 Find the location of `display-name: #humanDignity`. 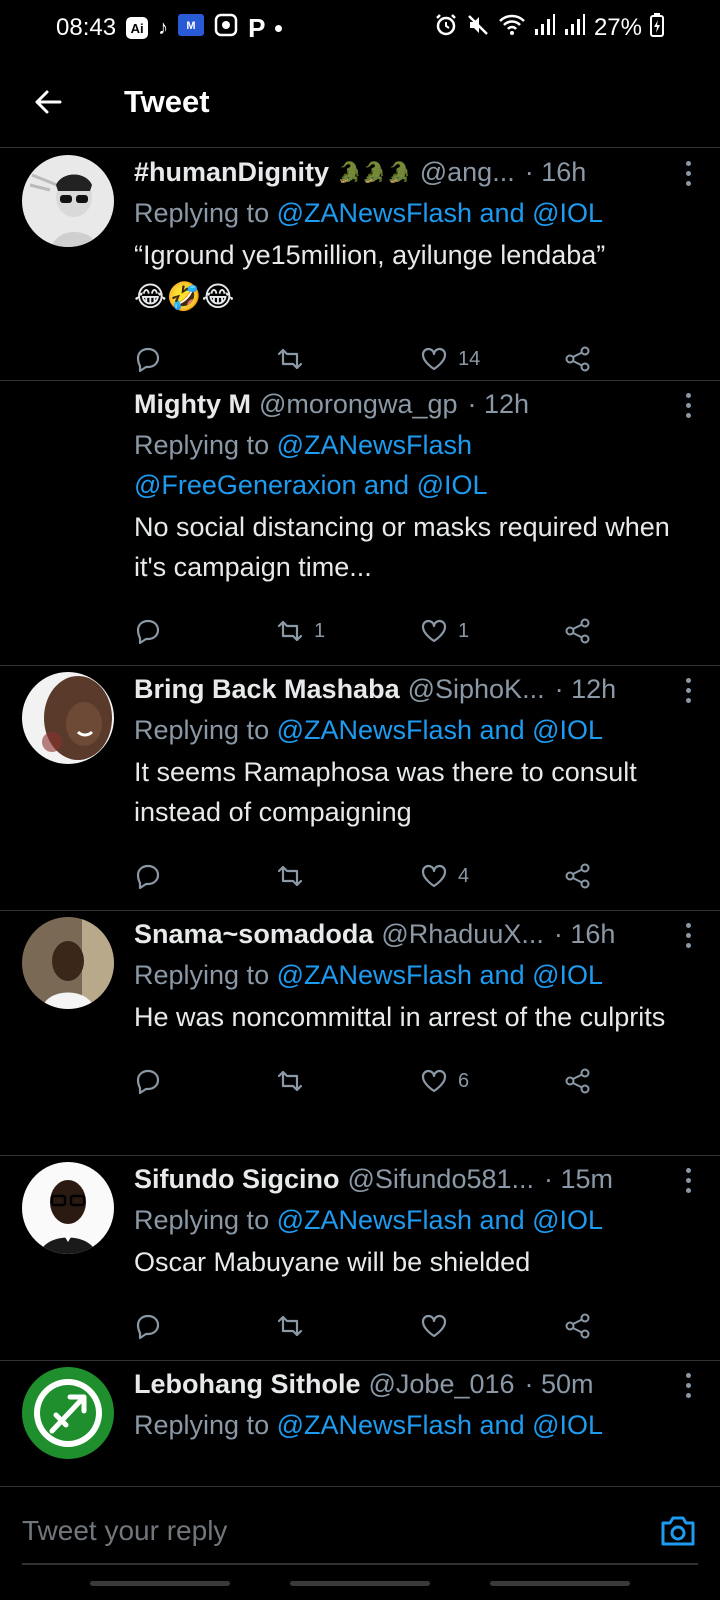

display-name: #humanDignity is located at coordinates (231, 172).